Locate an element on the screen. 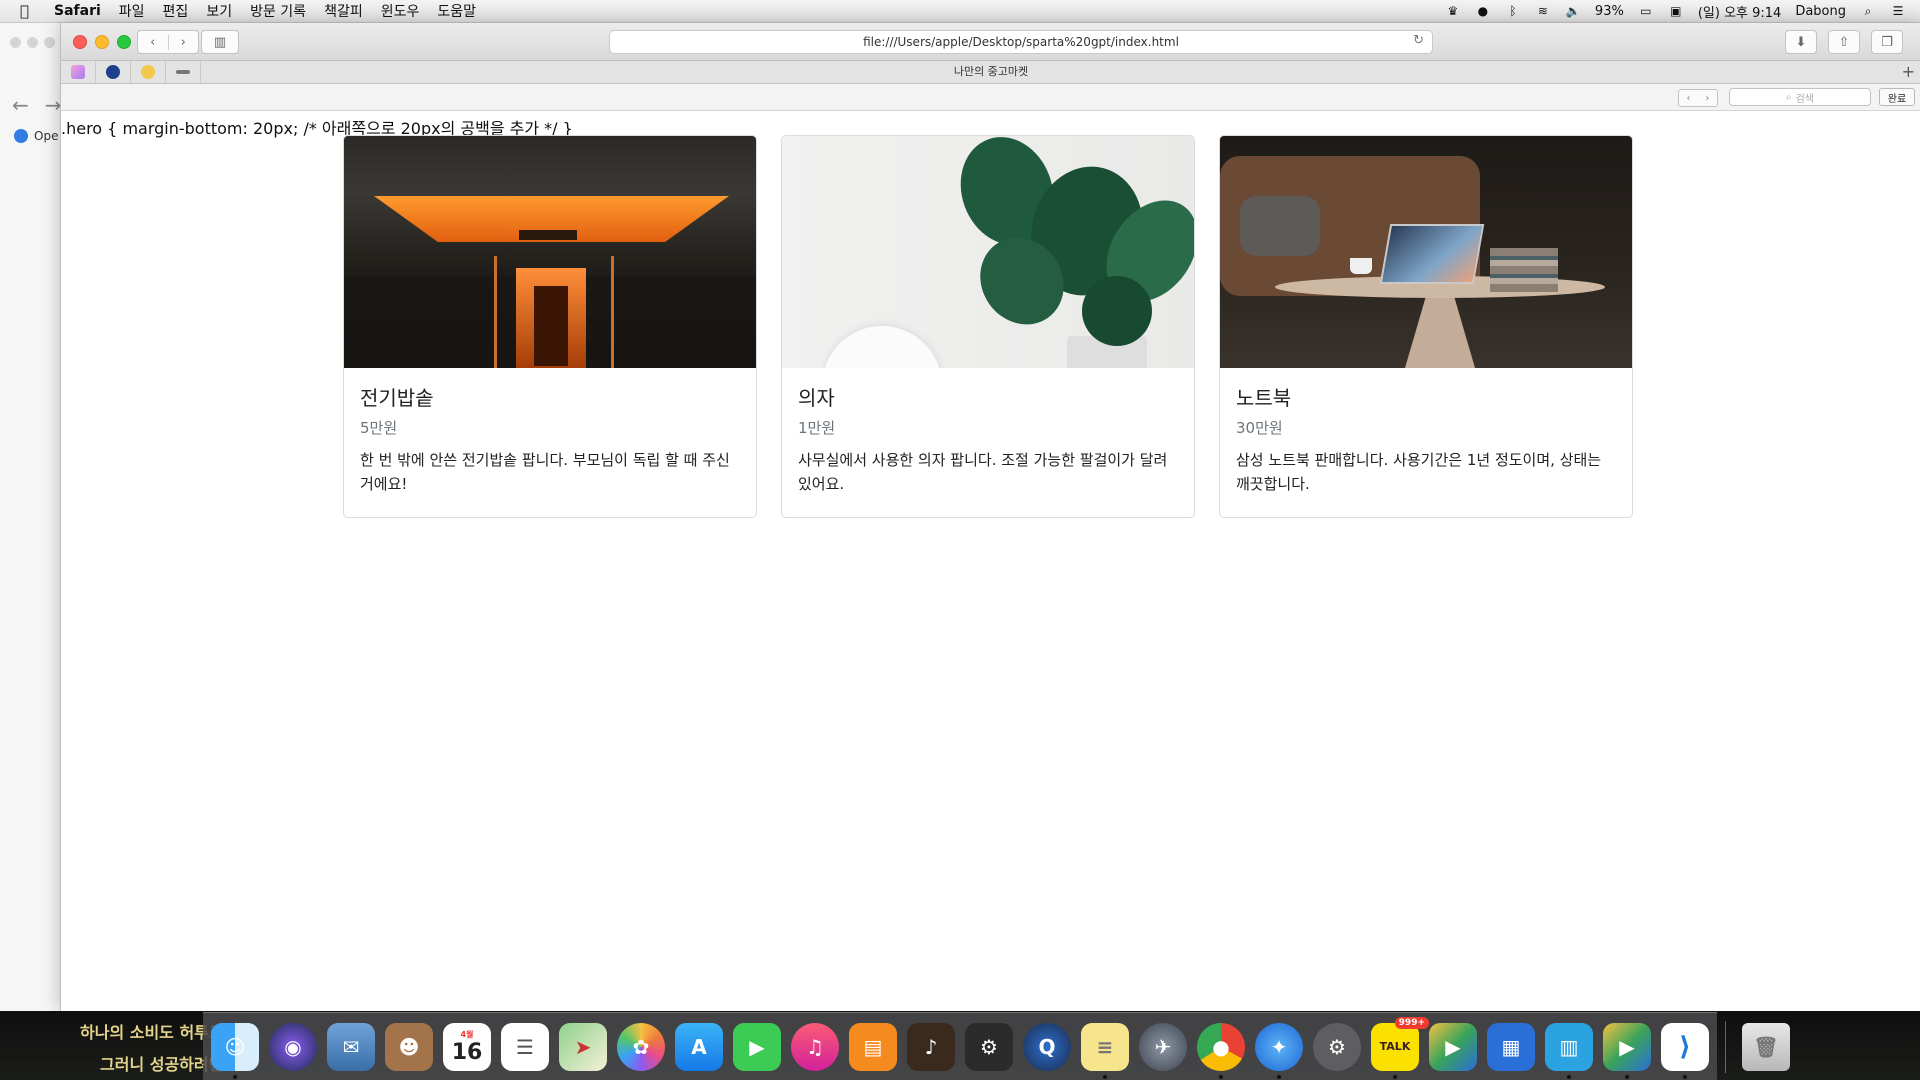 The height and width of the screenshot is (1080, 1920). share-icon: ⇧ is located at coordinates (1844, 42).